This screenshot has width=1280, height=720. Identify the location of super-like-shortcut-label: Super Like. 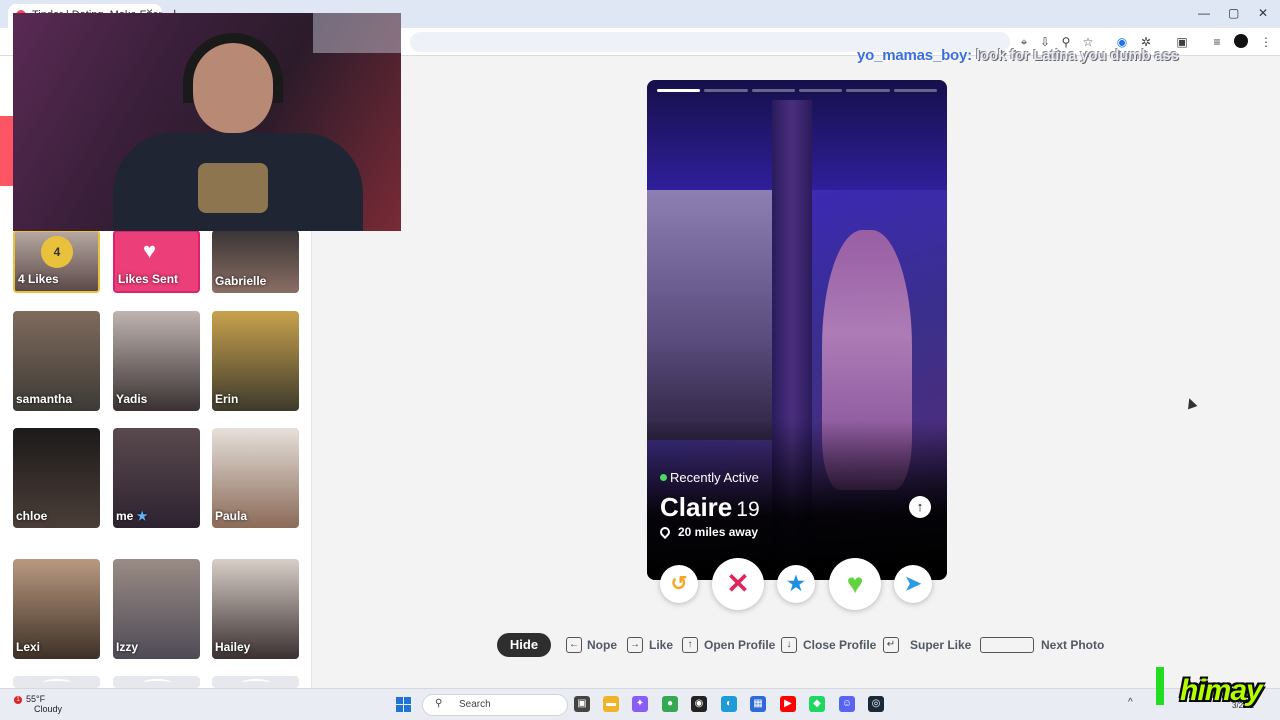
(941, 645).